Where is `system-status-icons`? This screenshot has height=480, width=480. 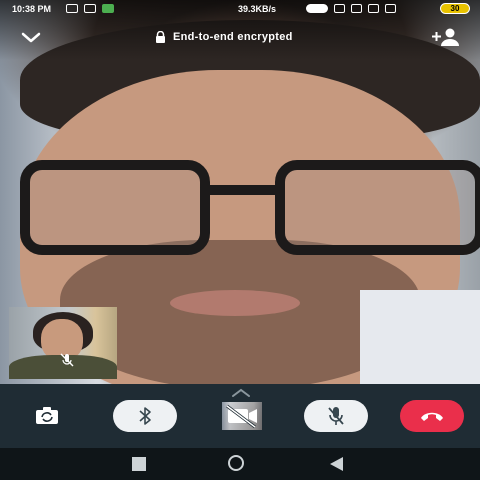 system-status-icons is located at coordinates (351, 8).